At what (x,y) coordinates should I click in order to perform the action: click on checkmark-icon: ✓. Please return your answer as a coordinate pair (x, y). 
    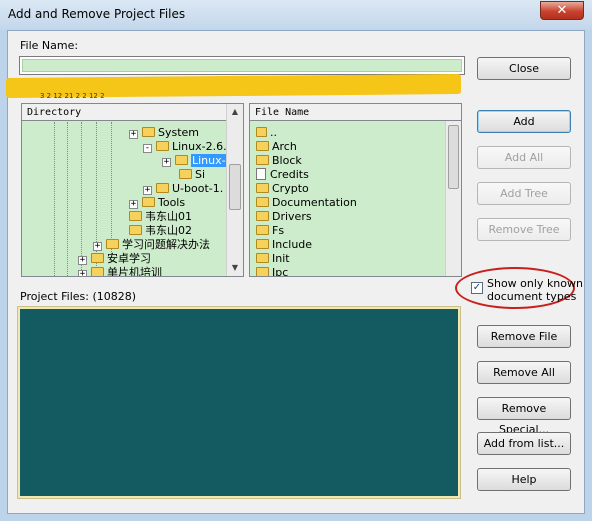
    Looking at the image, I should click on (477, 287).